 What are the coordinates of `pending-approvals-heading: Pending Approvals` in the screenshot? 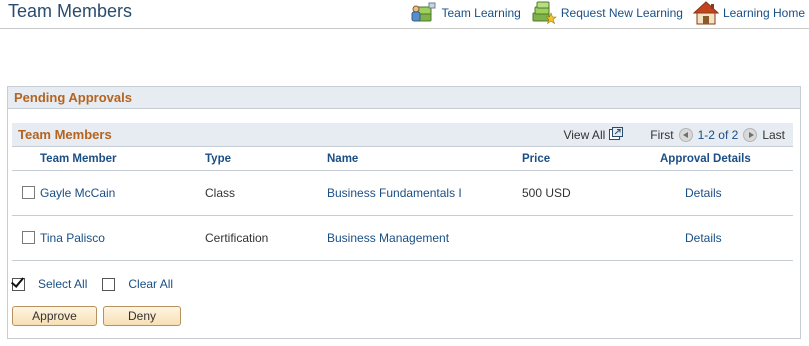 It's located at (404, 98).